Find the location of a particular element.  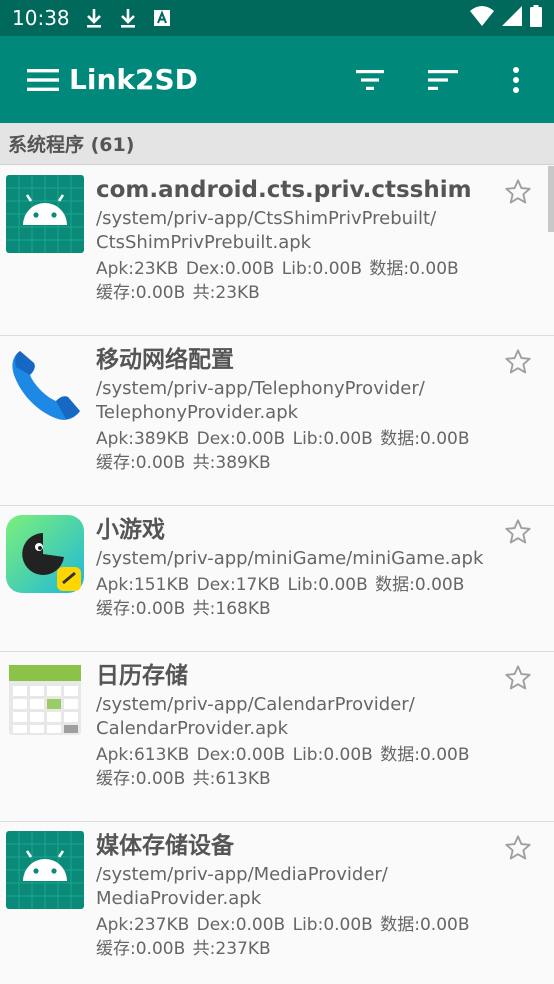

app-cache: 缓存:0.00B 共:168KB is located at coordinates (183, 609).